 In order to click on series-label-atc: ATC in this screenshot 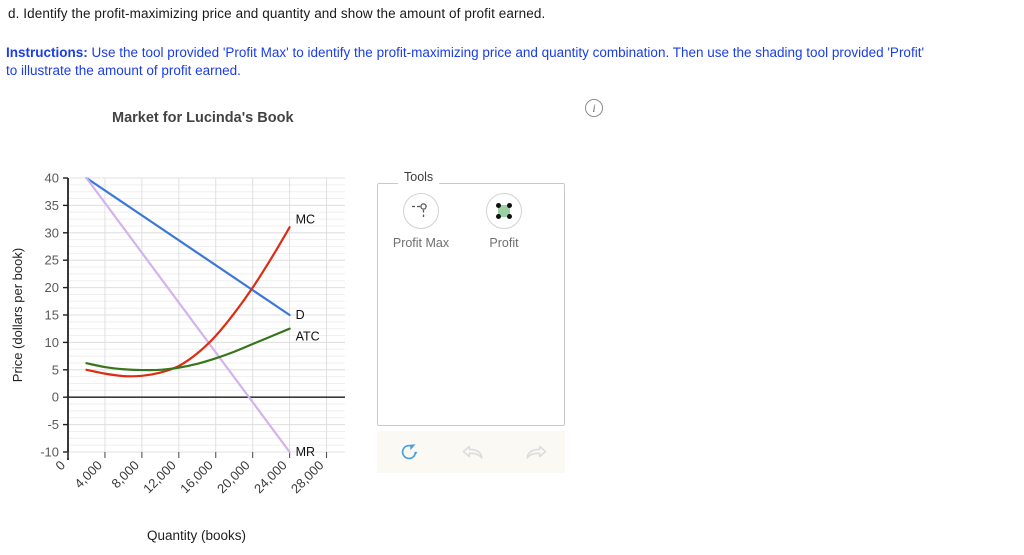, I will do `click(308, 337)`.